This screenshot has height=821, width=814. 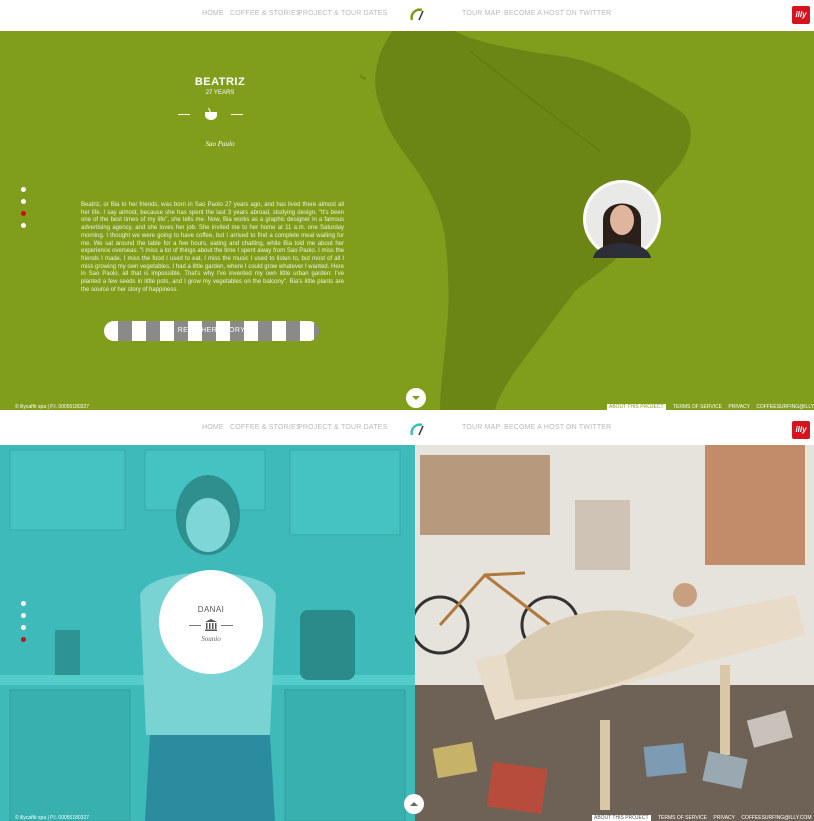 I want to click on chevron-up-icon, so click(x=414, y=804).